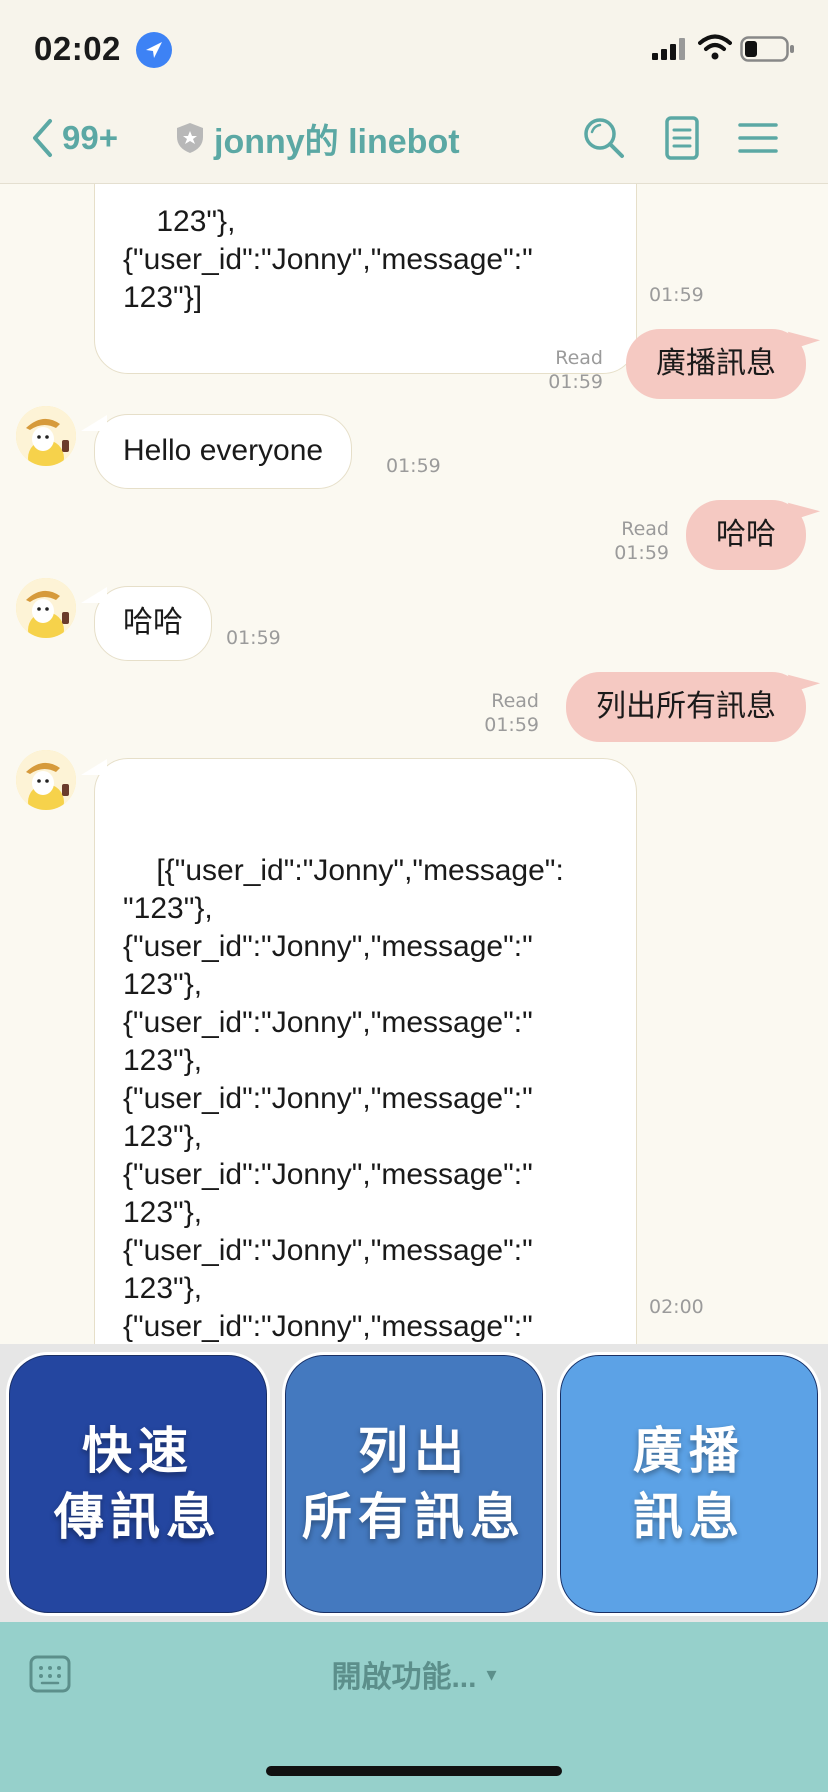 The width and height of the screenshot is (828, 1792). What do you see at coordinates (668, 49) in the screenshot?
I see `cellular-signal-icon` at bounding box center [668, 49].